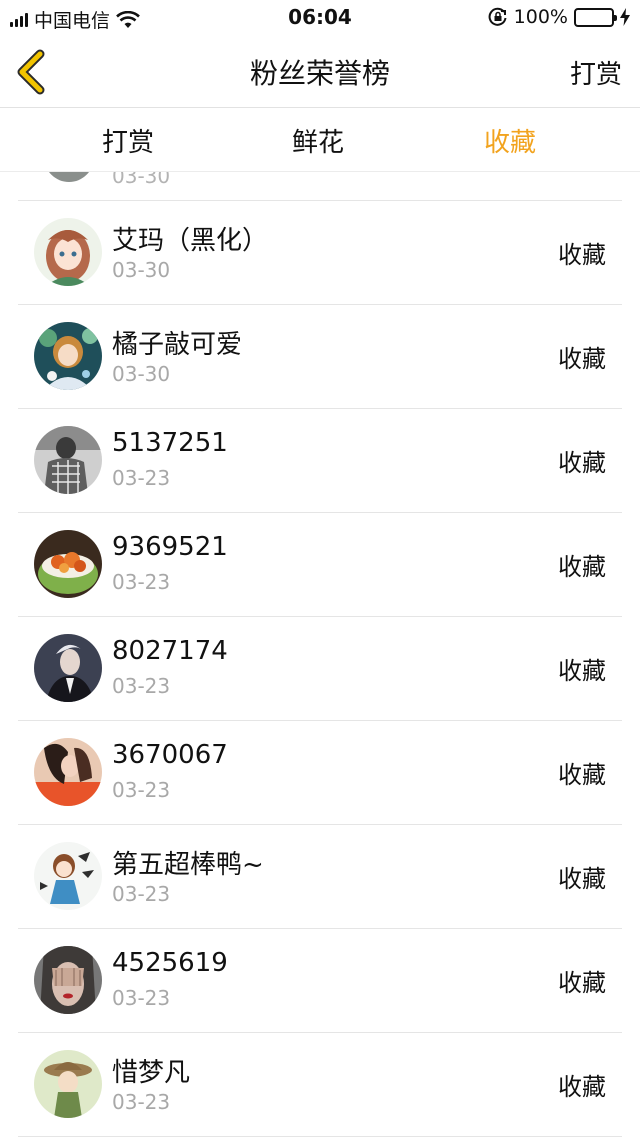  What do you see at coordinates (170, 443) in the screenshot?
I see `item-name: 5137251` at bounding box center [170, 443].